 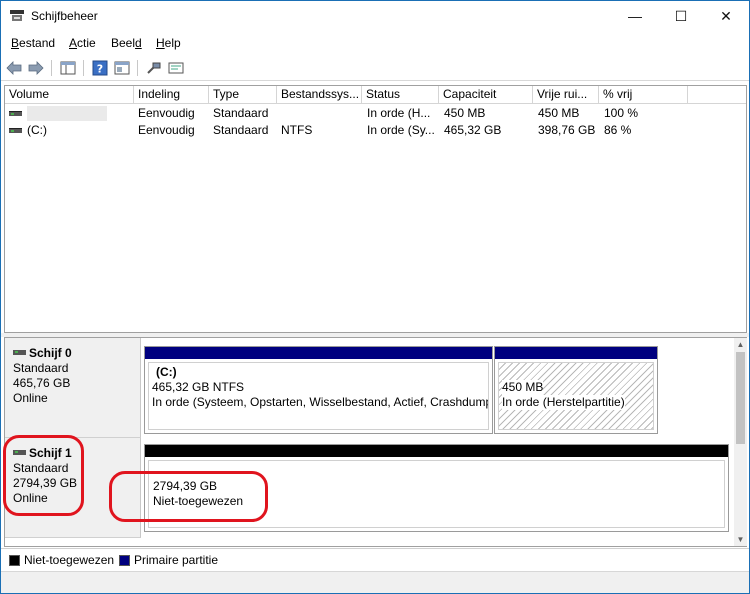 I want to click on disk-0-label: Schijf 0 Standaard 465,76 GB Online, so click(x=73, y=388).